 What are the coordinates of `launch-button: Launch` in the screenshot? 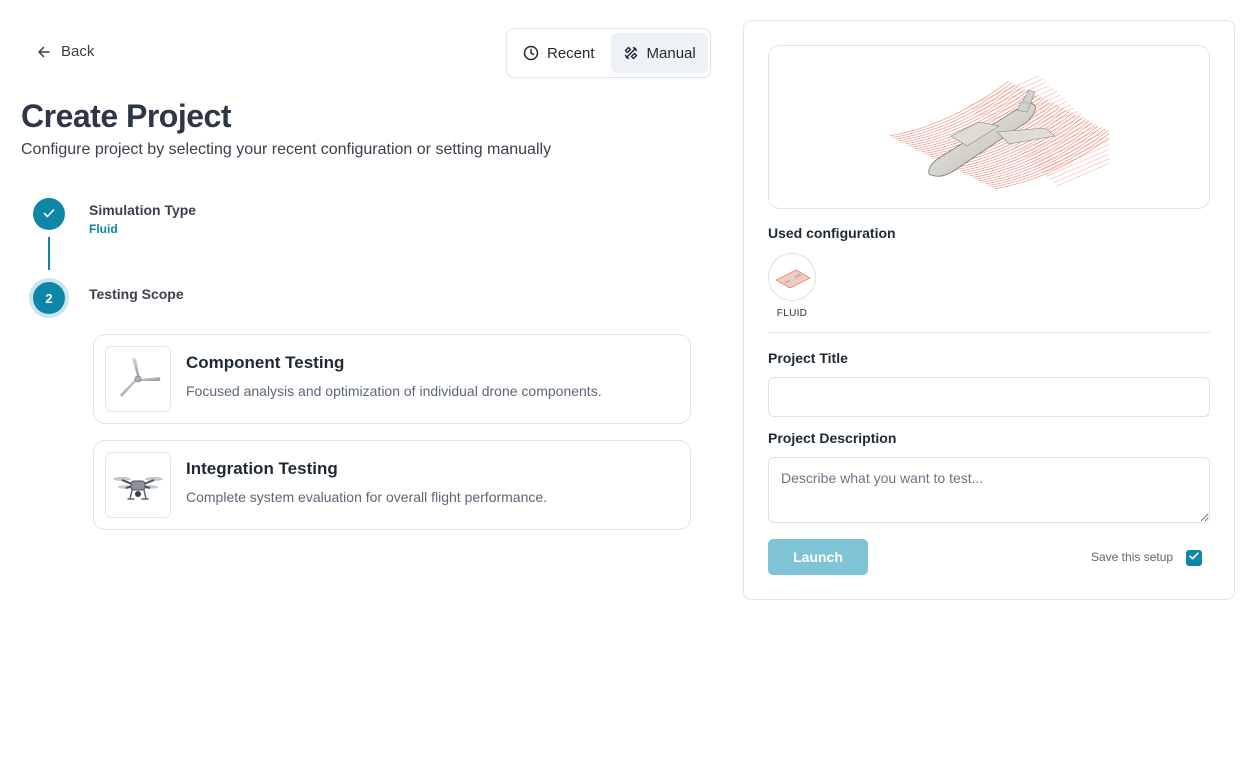 It's located at (818, 557).